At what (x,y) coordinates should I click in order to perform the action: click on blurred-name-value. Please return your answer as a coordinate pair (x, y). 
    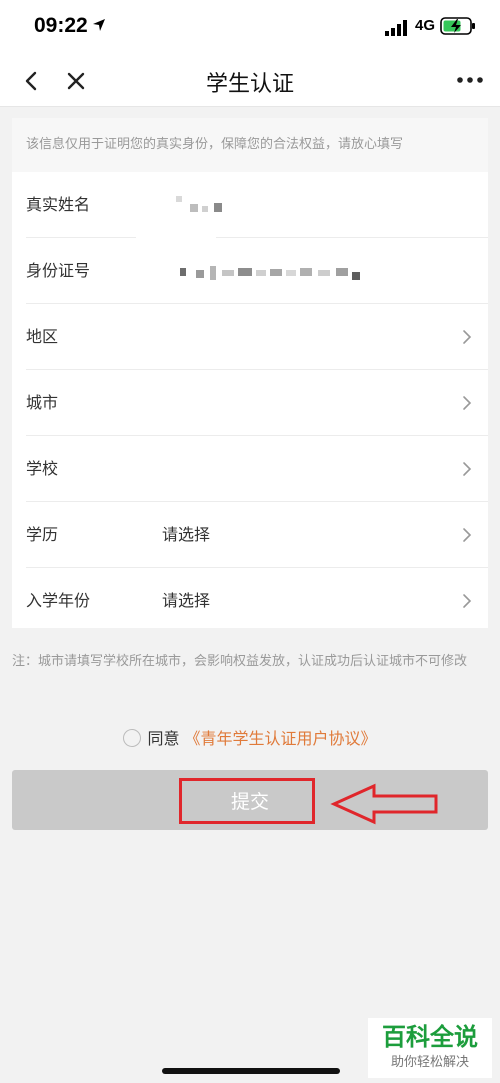
    Looking at the image, I should click on (199, 204).